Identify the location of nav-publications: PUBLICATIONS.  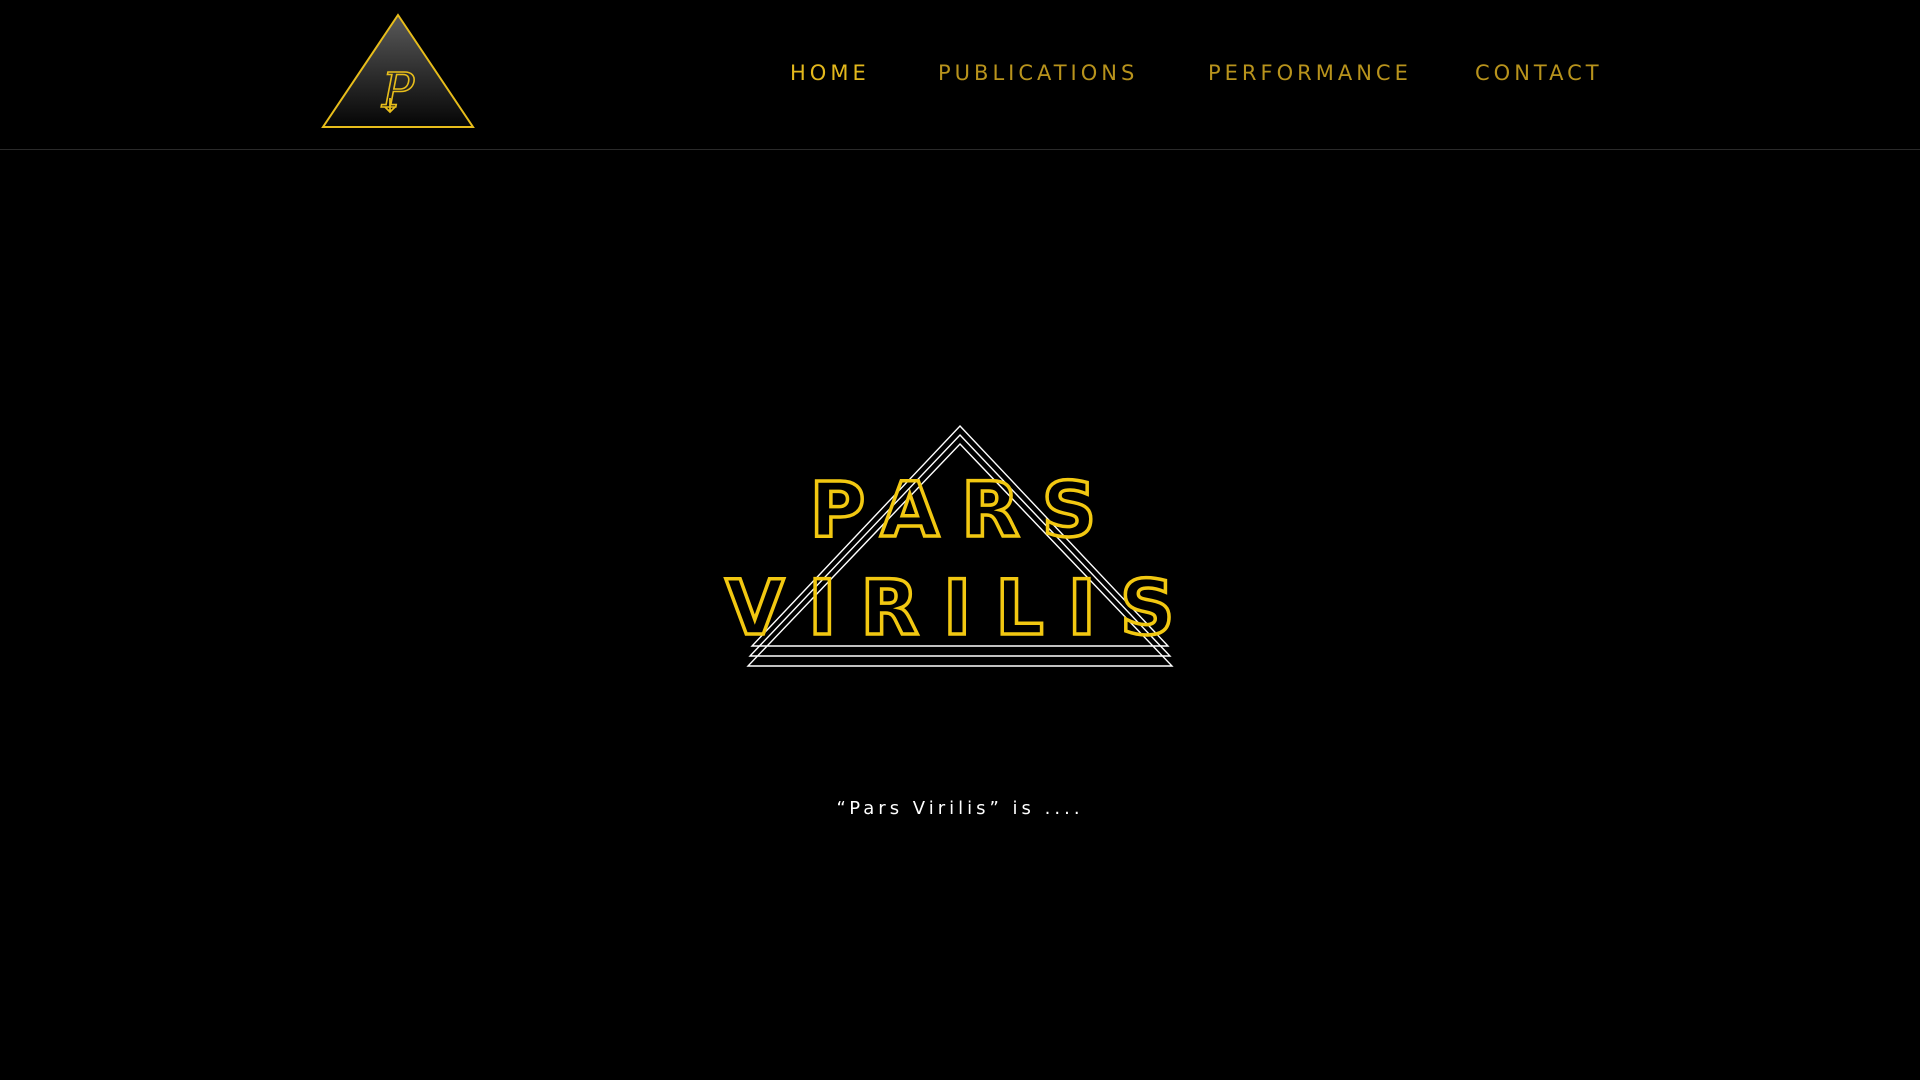
(1038, 73).